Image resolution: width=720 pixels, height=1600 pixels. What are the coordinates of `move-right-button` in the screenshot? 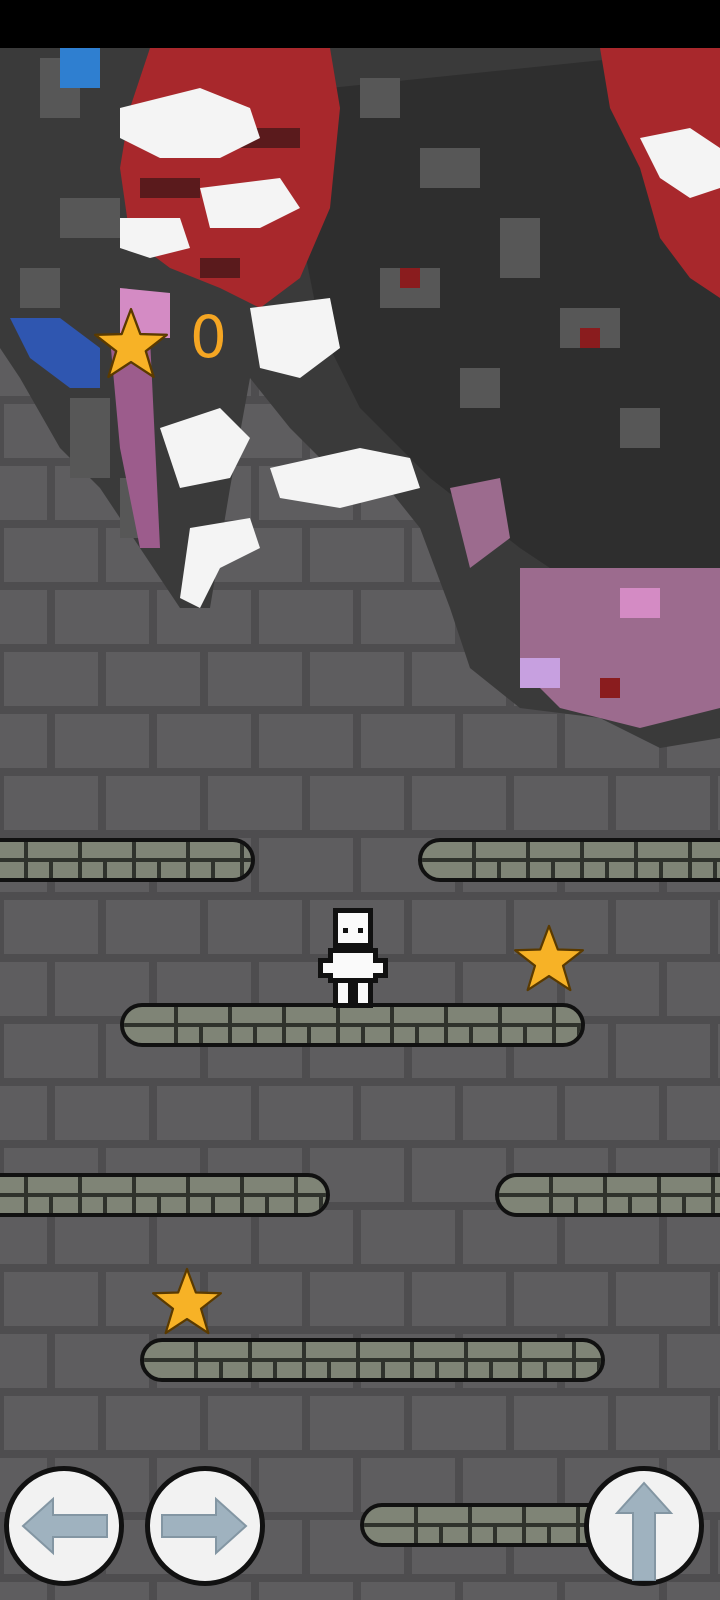 It's located at (205, 1526).